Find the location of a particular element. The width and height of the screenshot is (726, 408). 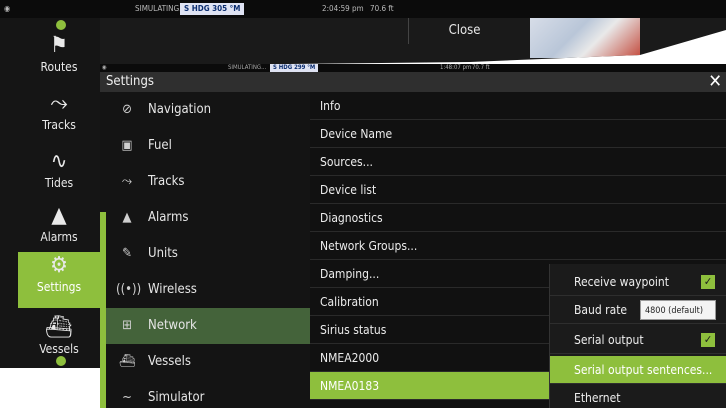

dialog-title: Settings is located at coordinates (130, 81).